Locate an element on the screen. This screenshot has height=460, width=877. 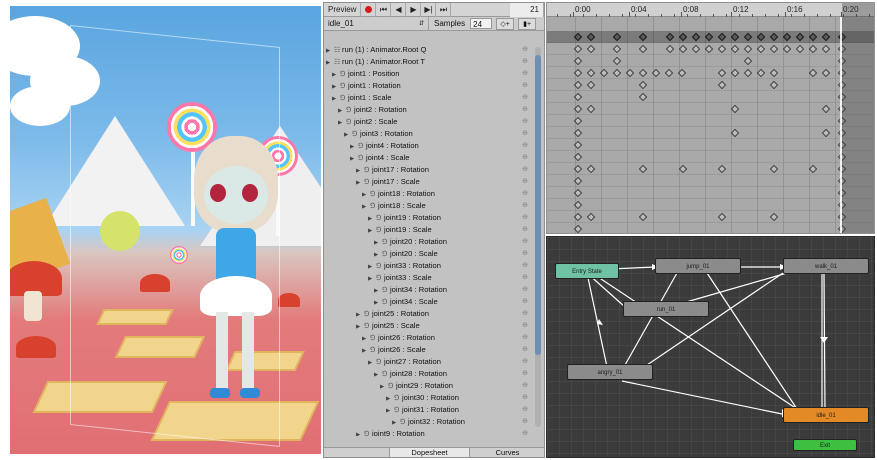
next-key-button: ▶| is located at coordinates (429, 10).